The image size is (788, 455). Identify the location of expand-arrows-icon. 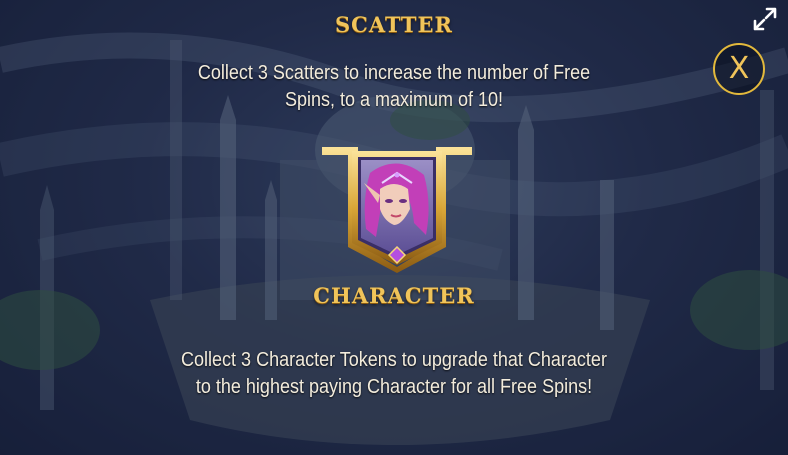
(765, 19).